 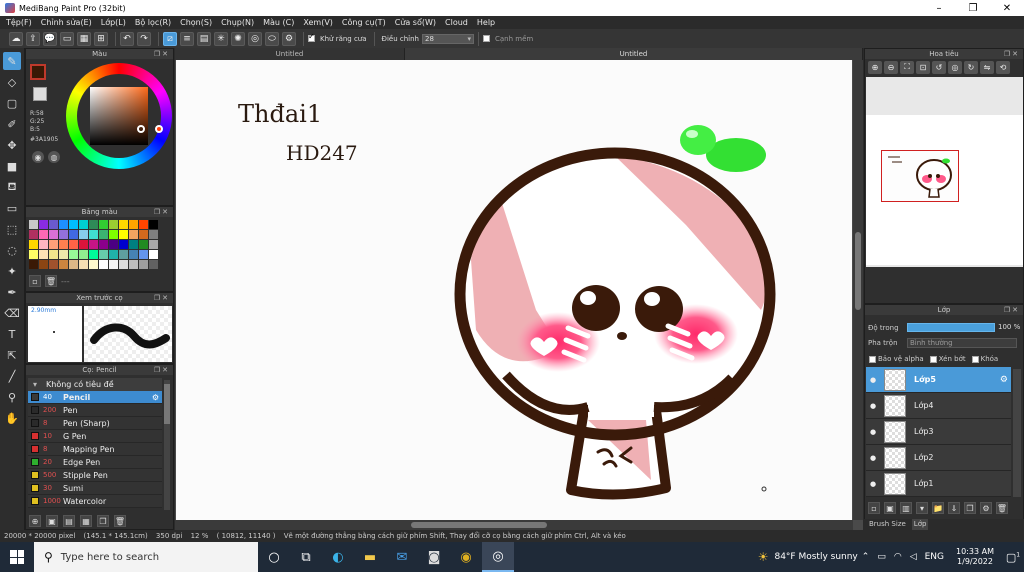 What do you see at coordinates (486, 22) in the screenshot?
I see `menu-help: Help` at bounding box center [486, 22].